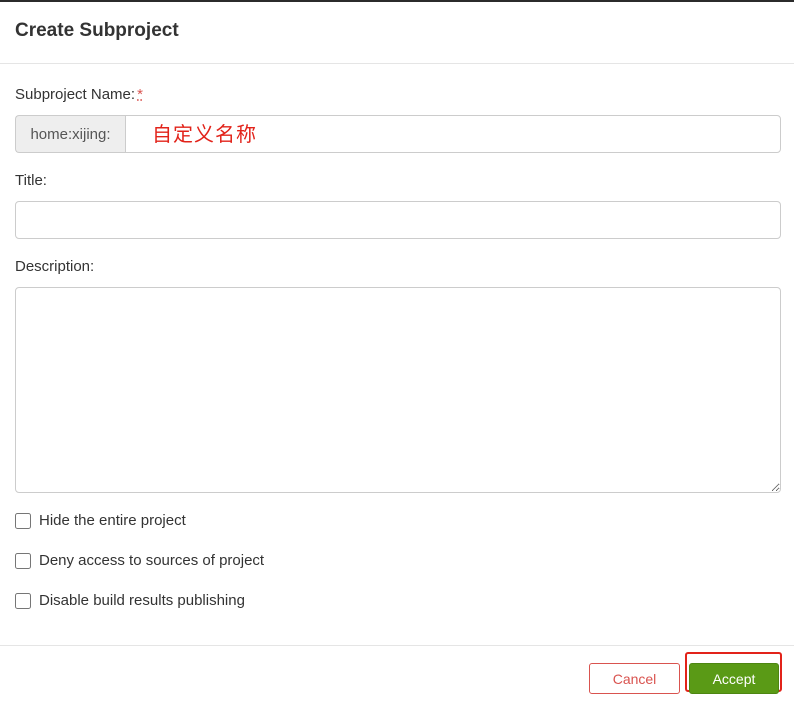 This screenshot has height=706, width=794. What do you see at coordinates (140, 94) in the screenshot?
I see `required-marker: *` at bounding box center [140, 94].